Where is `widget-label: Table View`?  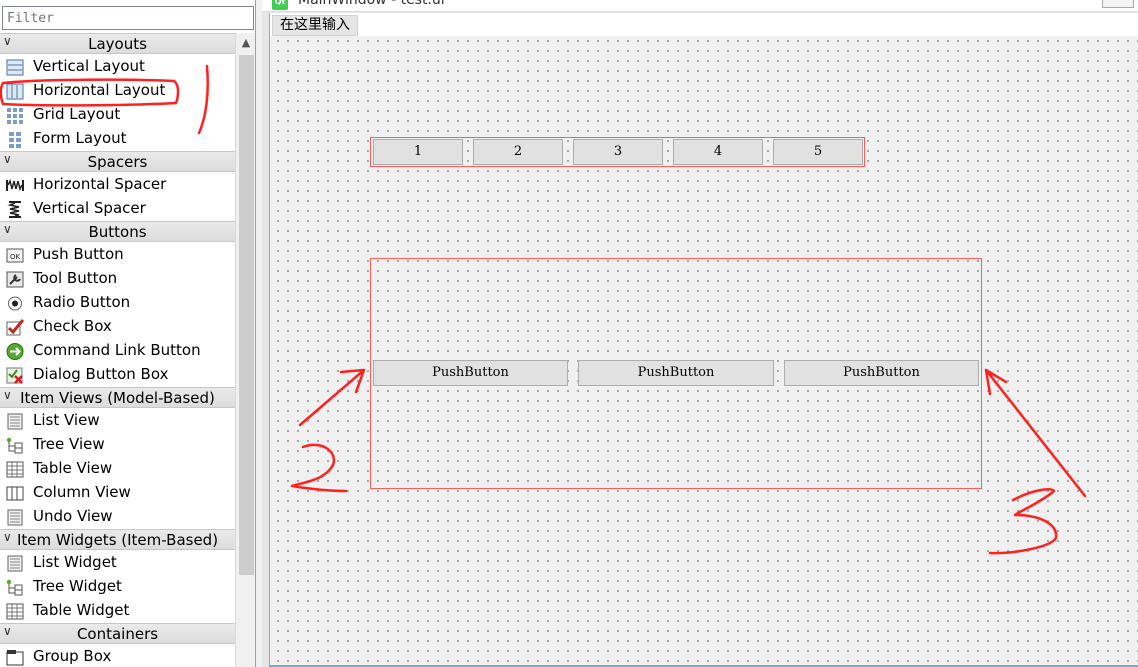 widget-label: Table View is located at coordinates (73, 468).